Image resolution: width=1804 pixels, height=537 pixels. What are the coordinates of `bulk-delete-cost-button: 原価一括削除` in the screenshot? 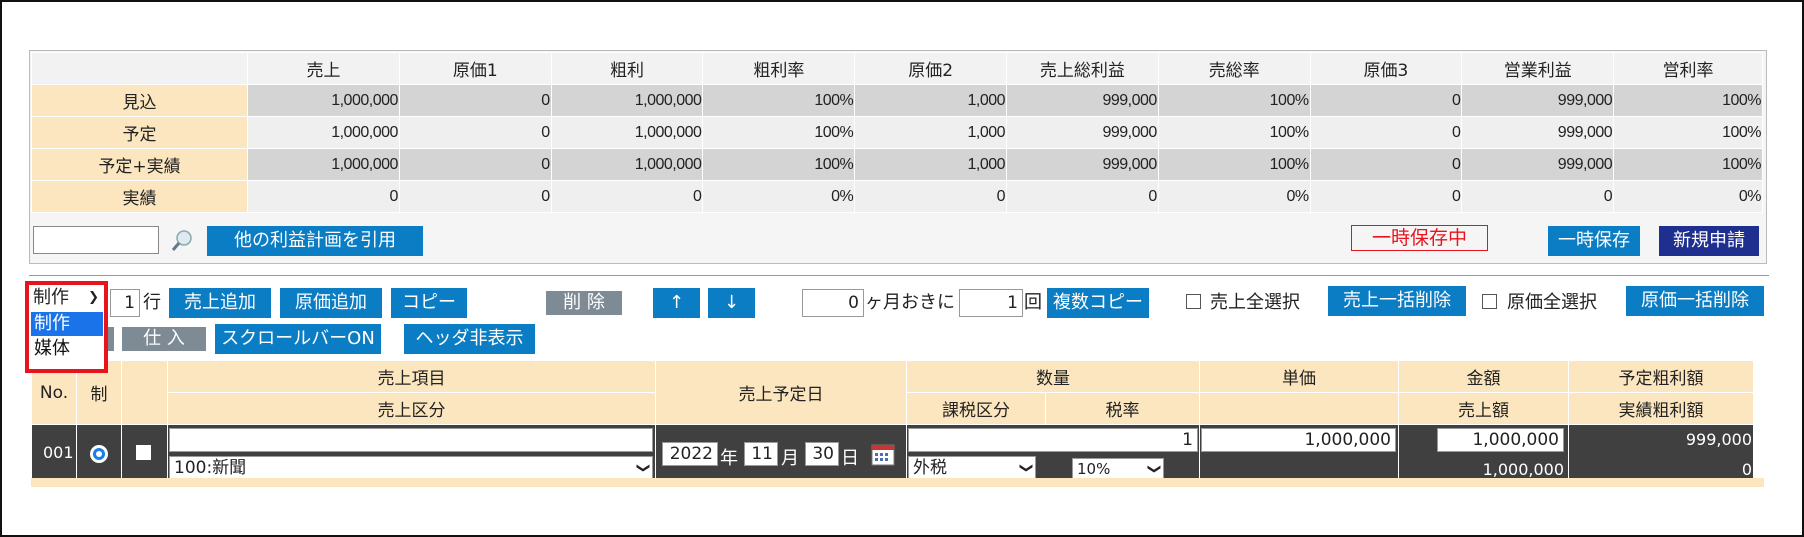 It's located at (1695, 301).